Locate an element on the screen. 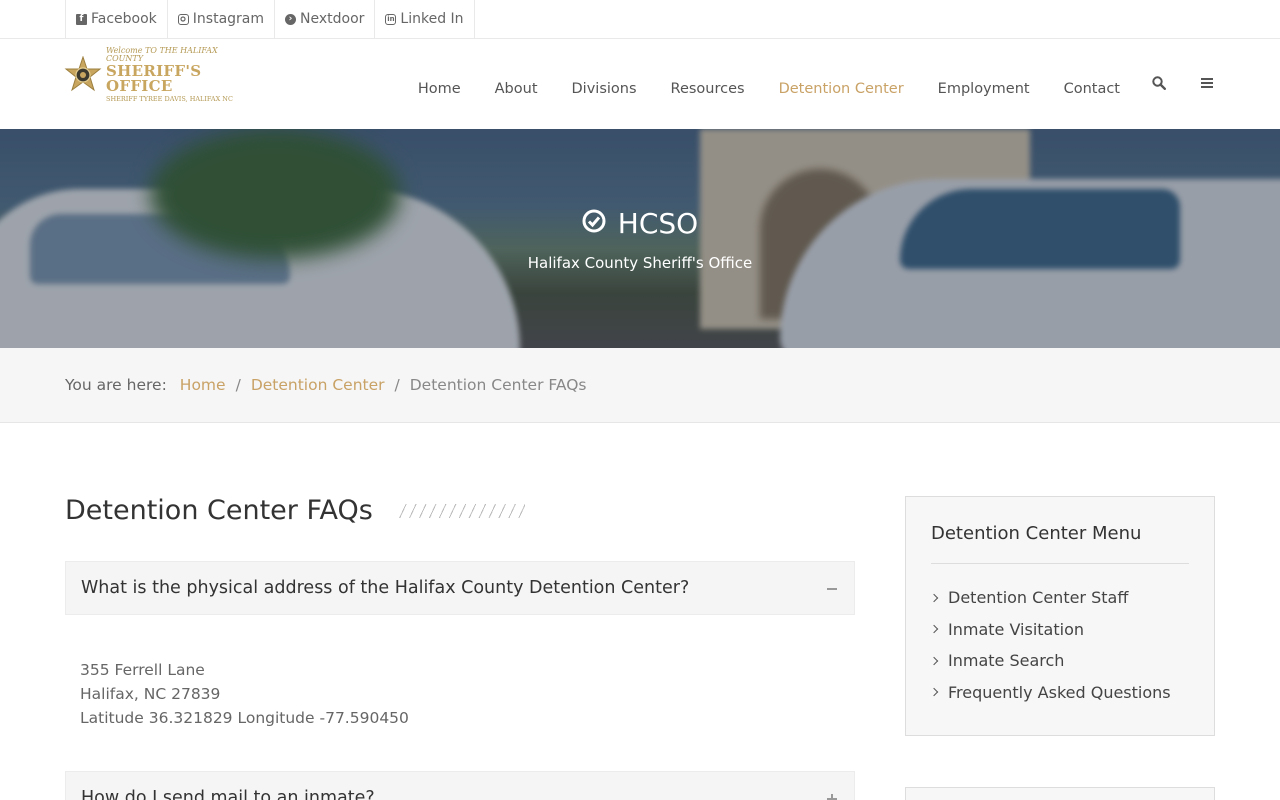  social-label: Nextdoor is located at coordinates (332, 19).